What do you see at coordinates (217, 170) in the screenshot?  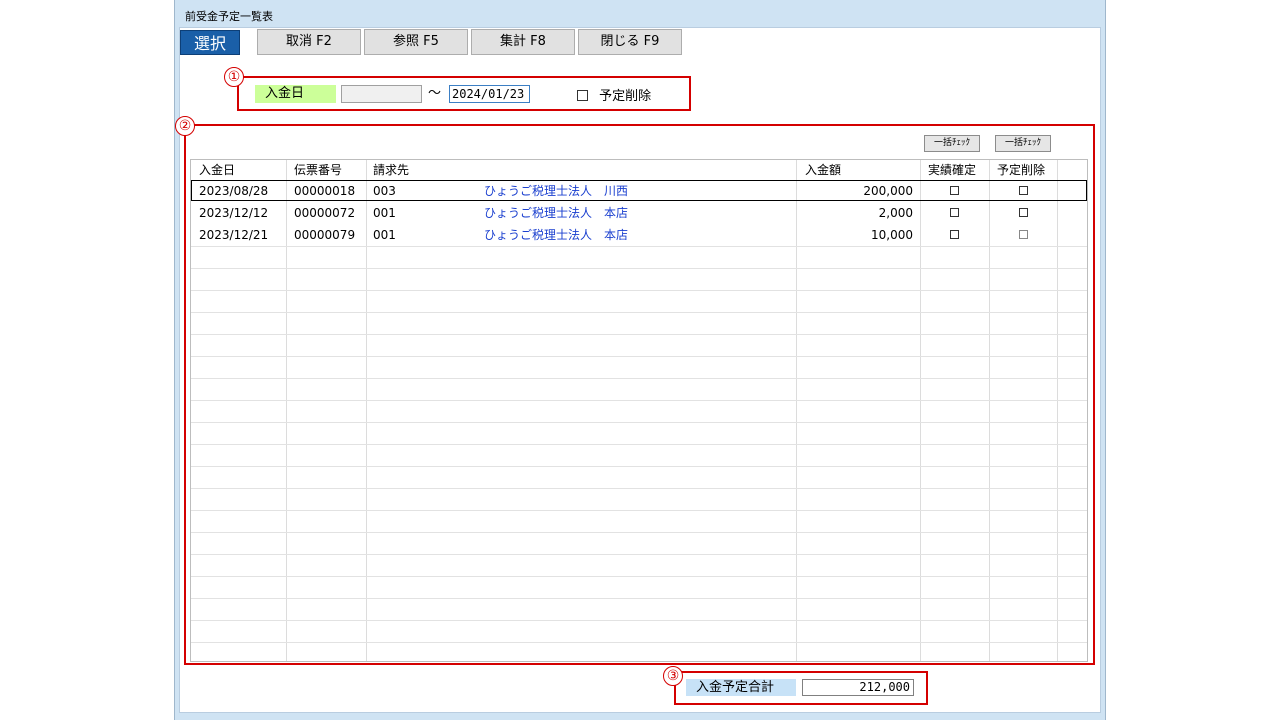 I see `header-date: 入金日` at bounding box center [217, 170].